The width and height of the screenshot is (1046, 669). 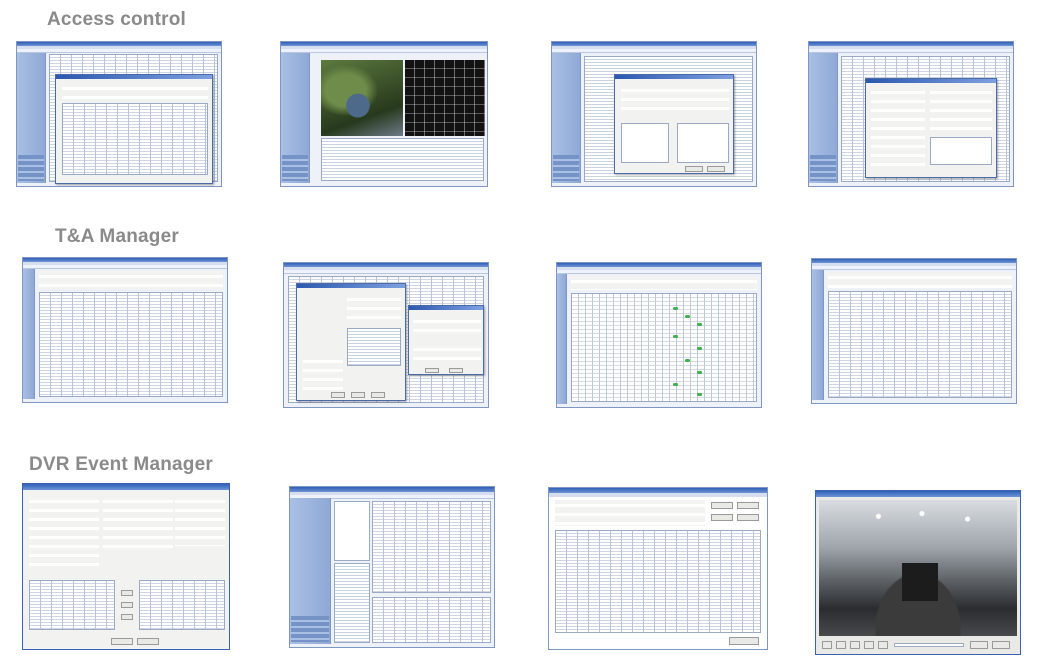 What do you see at coordinates (979, 645) in the screenshot?
I see `save-clip-button` at bounding box center [979, 645].